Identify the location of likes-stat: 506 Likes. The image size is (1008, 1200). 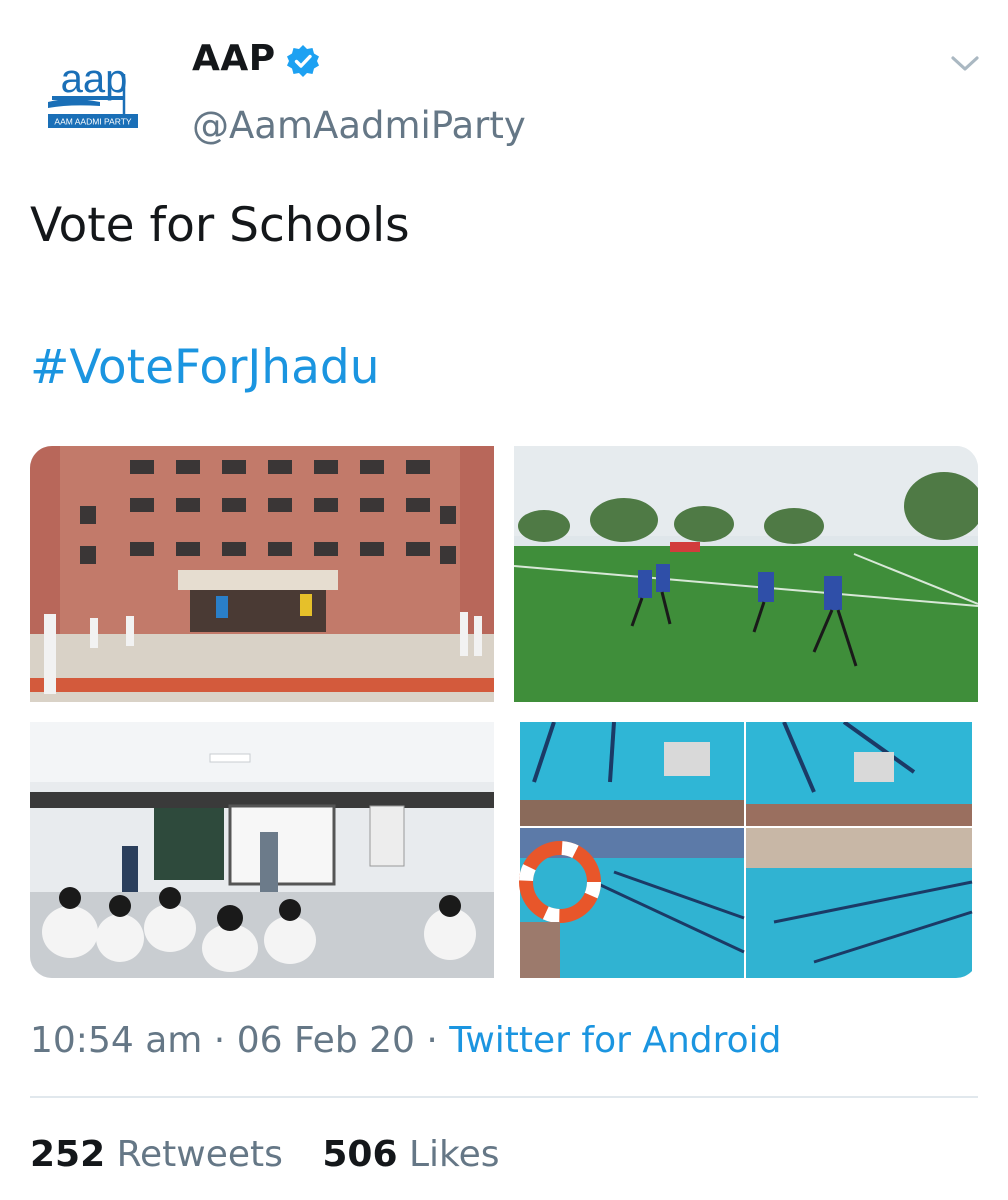
(410, 1154).